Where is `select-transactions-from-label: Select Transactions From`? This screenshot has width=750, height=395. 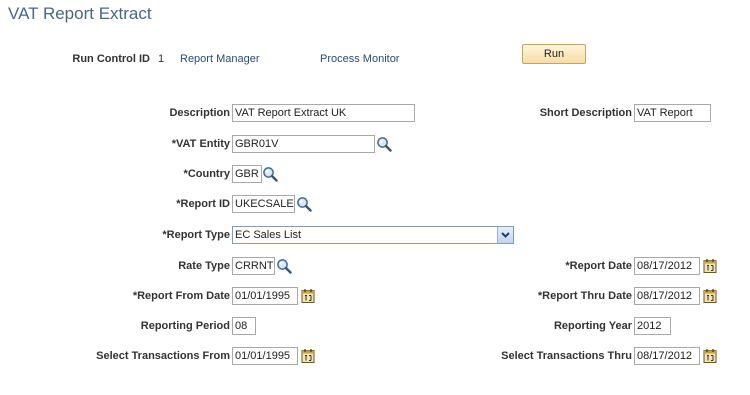 select-transactions-from-label: Select Transactions From is located at coordinates (163, 356).